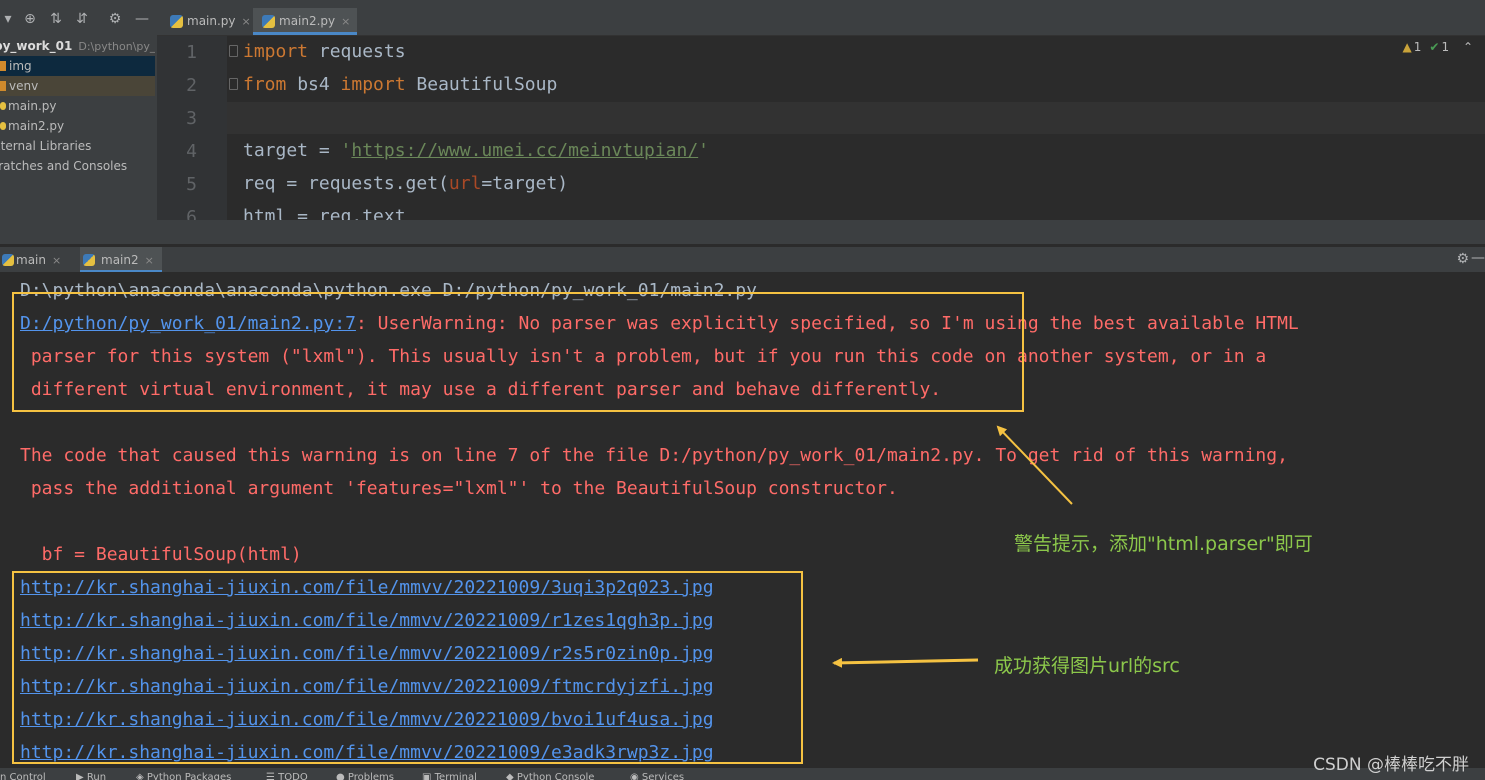  I want to click on tree-item-label: main.py, so click(32, 106).